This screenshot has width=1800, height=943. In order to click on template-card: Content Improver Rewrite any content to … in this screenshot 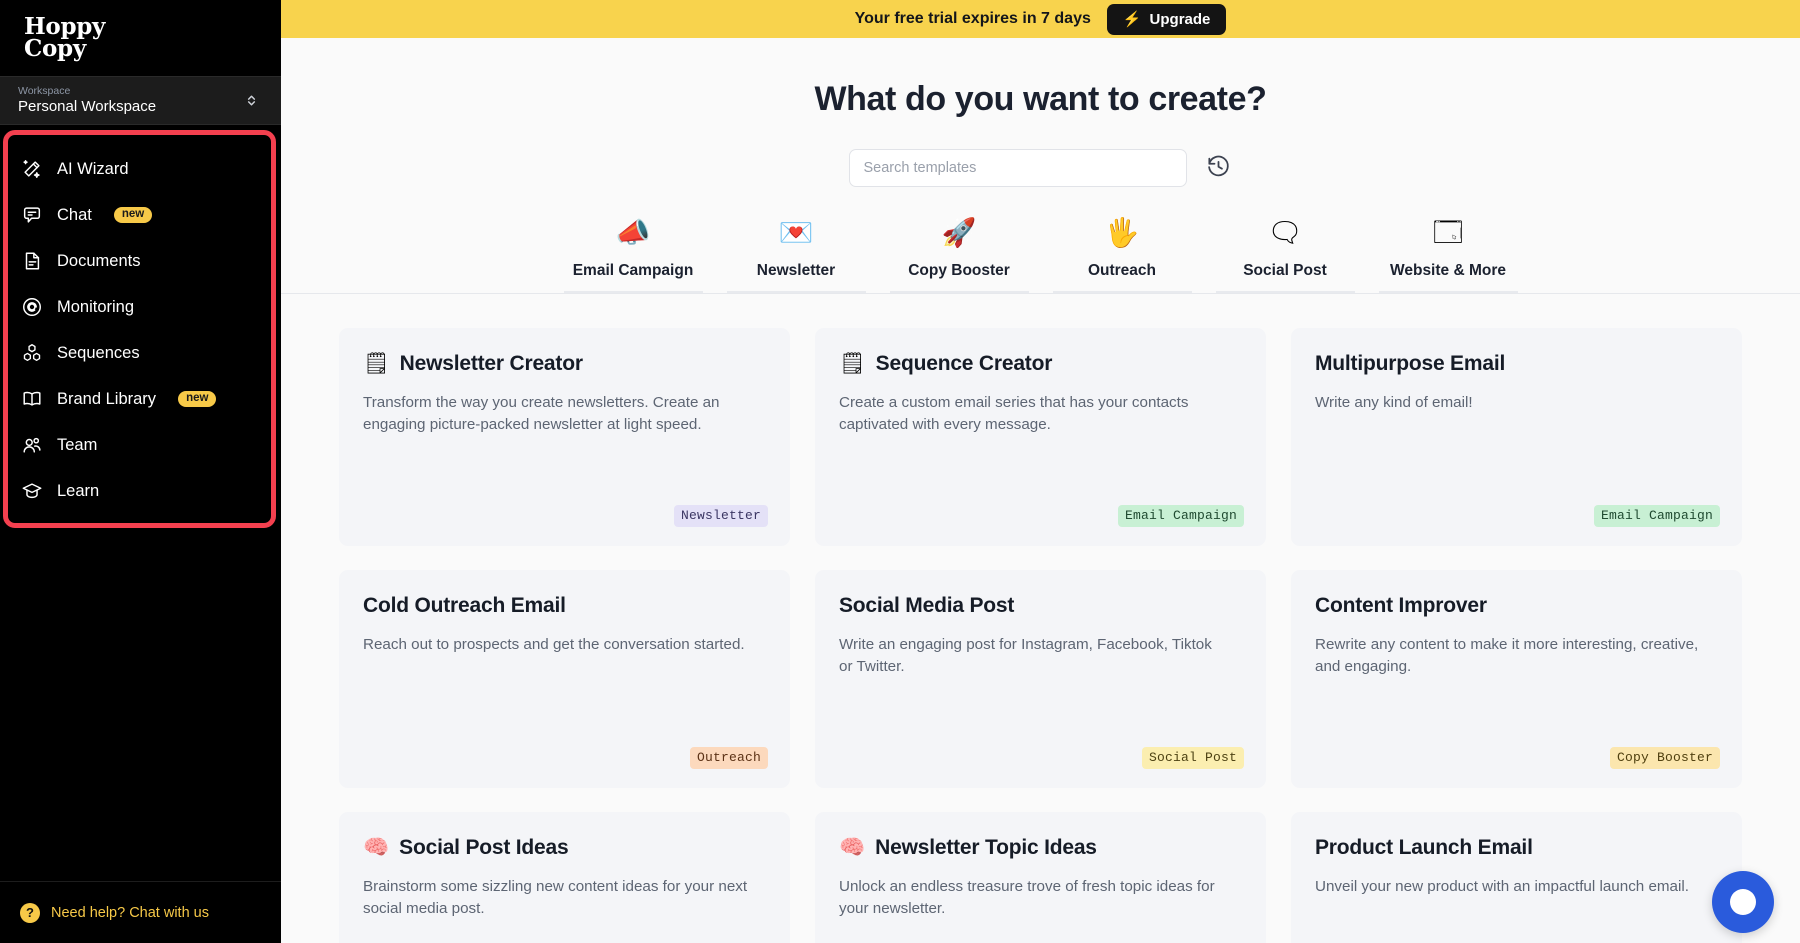, I will do `click(1516, 679)`.